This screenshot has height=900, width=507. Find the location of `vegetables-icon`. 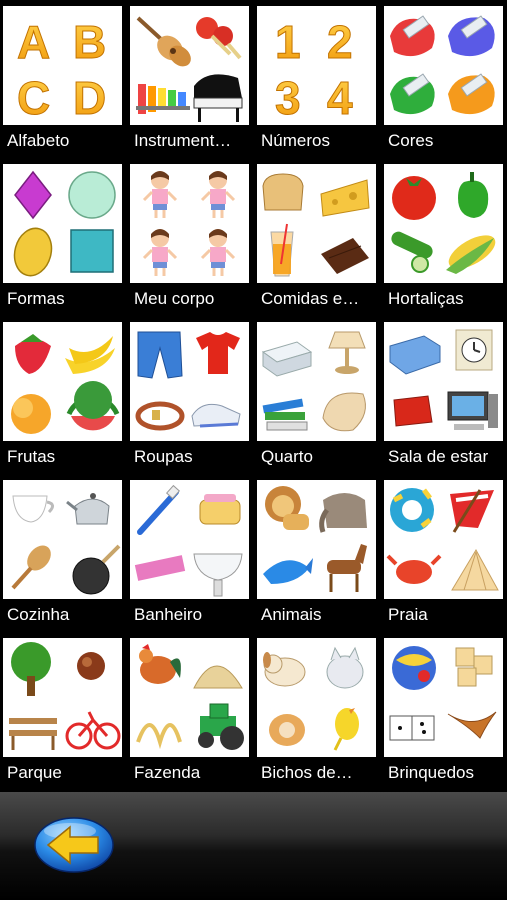

vegetables-icon is located at coordinates (443, 223).